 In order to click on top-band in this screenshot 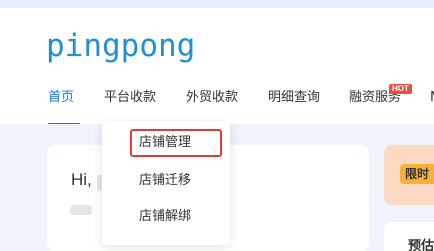, I will do `click(217, 4)`.